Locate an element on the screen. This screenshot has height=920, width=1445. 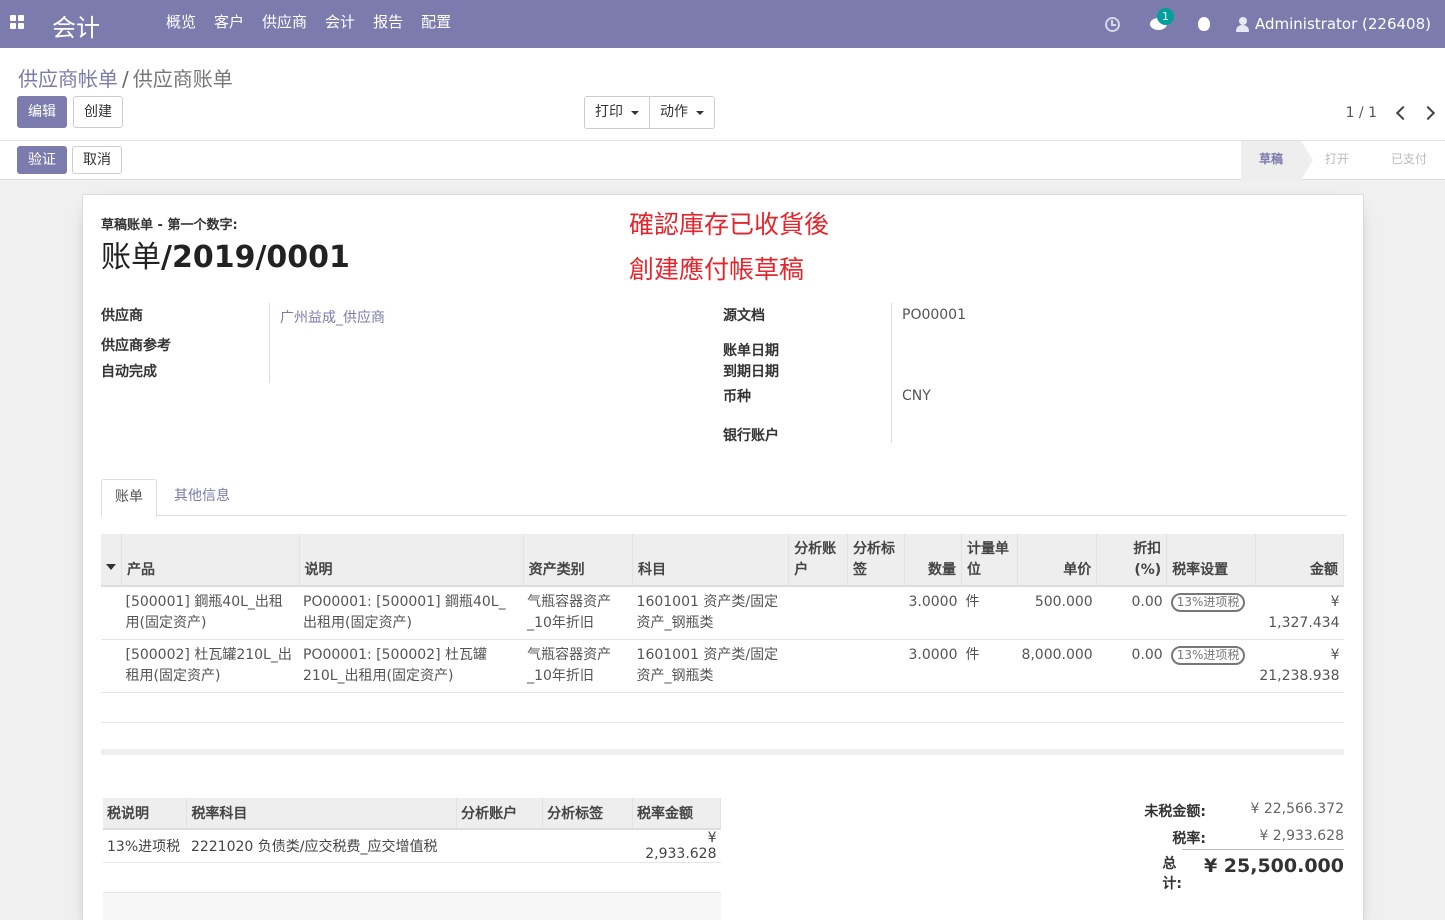
title-prefix: 账单 is located at coordinates (131, 257).